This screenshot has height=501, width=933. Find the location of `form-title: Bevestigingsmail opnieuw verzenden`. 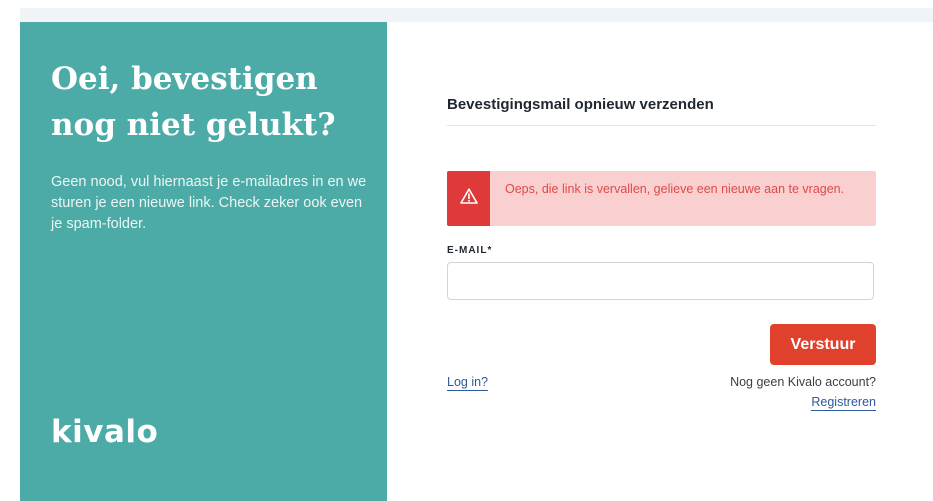

form-title: Bevestigingsmail opnieuw verzenden is located at coordinates (580, 104).